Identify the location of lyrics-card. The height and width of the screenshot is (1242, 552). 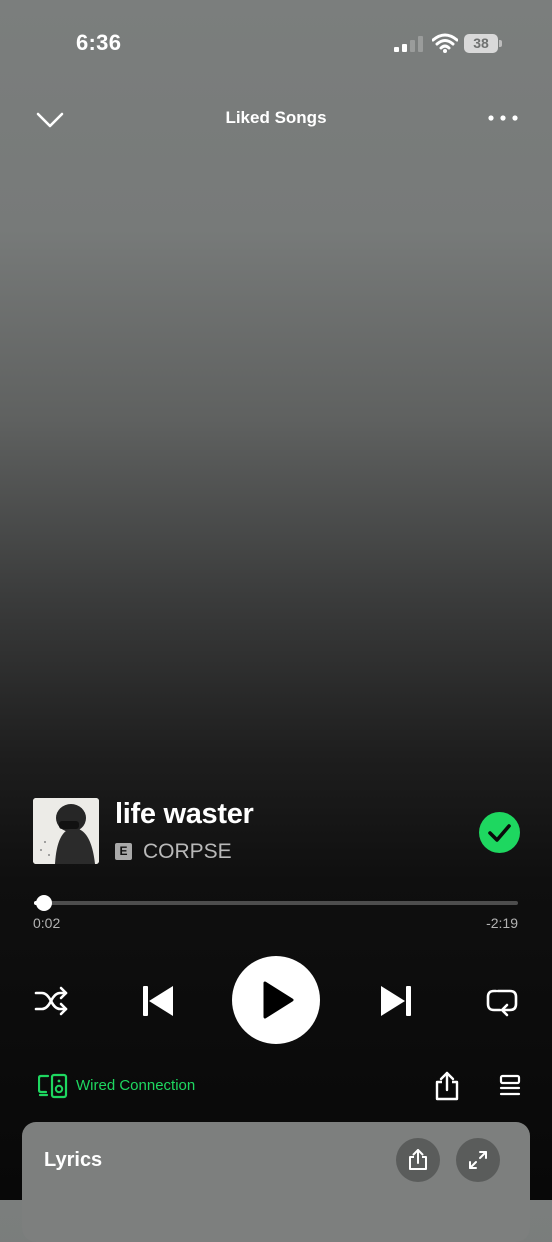
(276, 1182).